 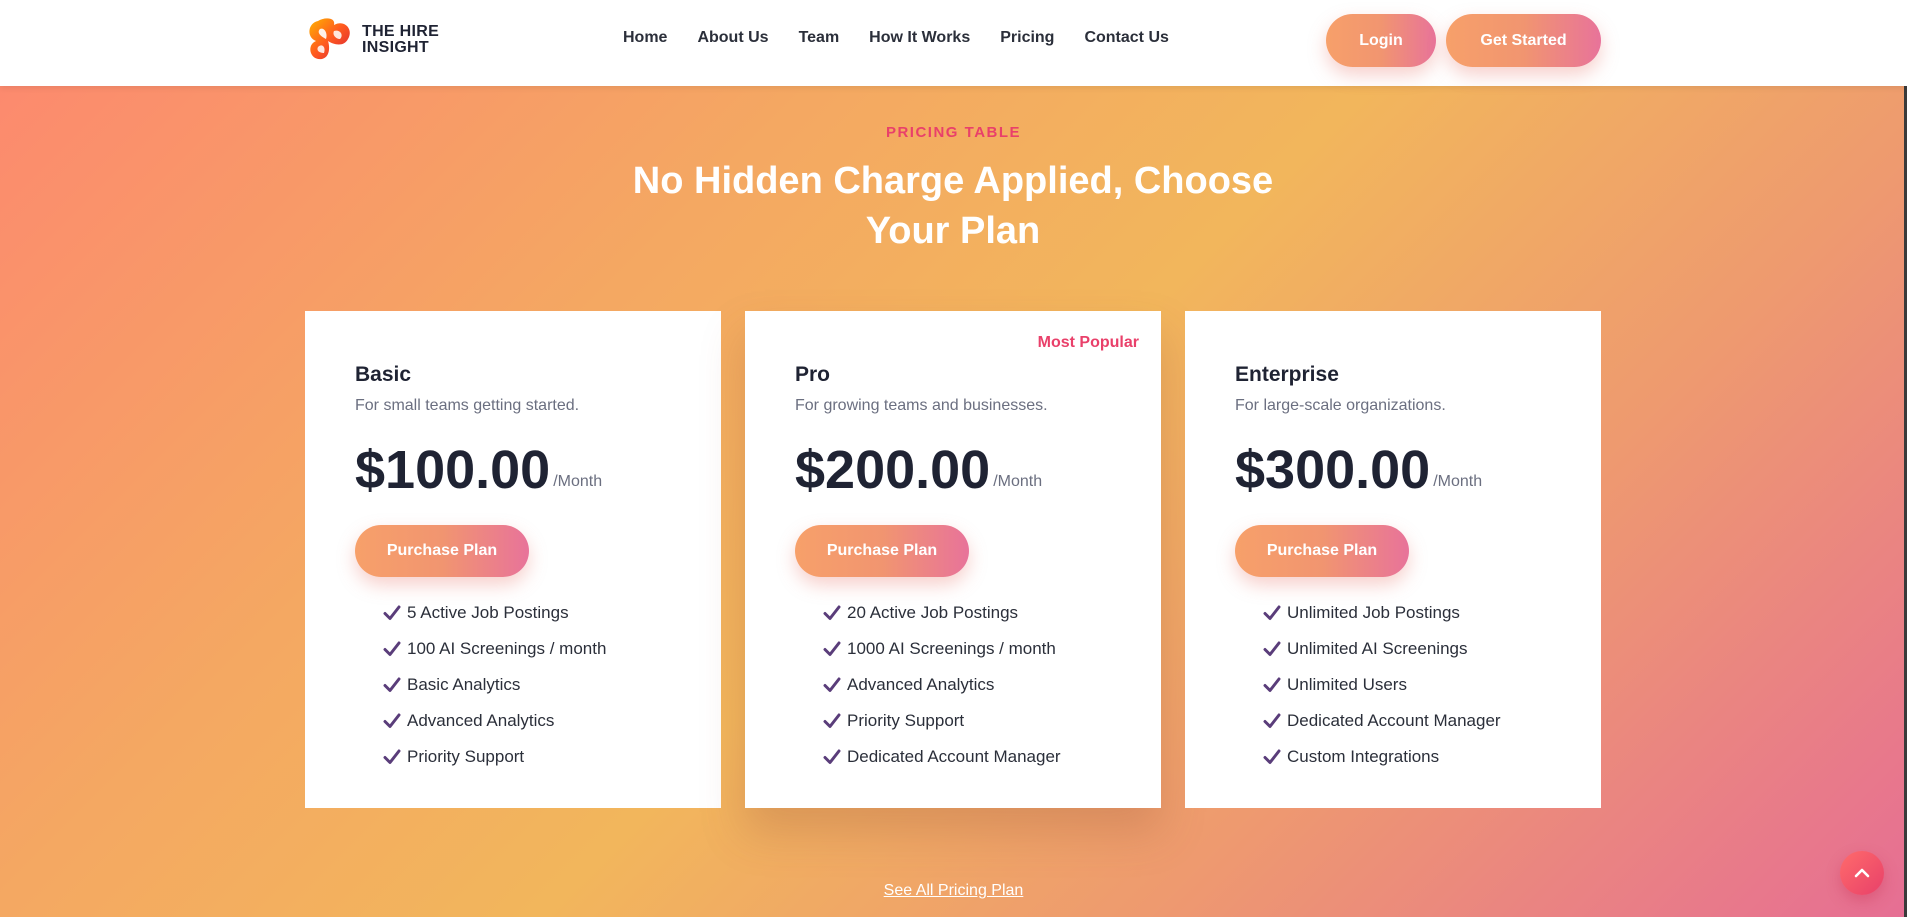 What do you see at coordinates (813, 374) in the screenshot?
I see `plan-name: Pro` at bounding box center [813, 374].